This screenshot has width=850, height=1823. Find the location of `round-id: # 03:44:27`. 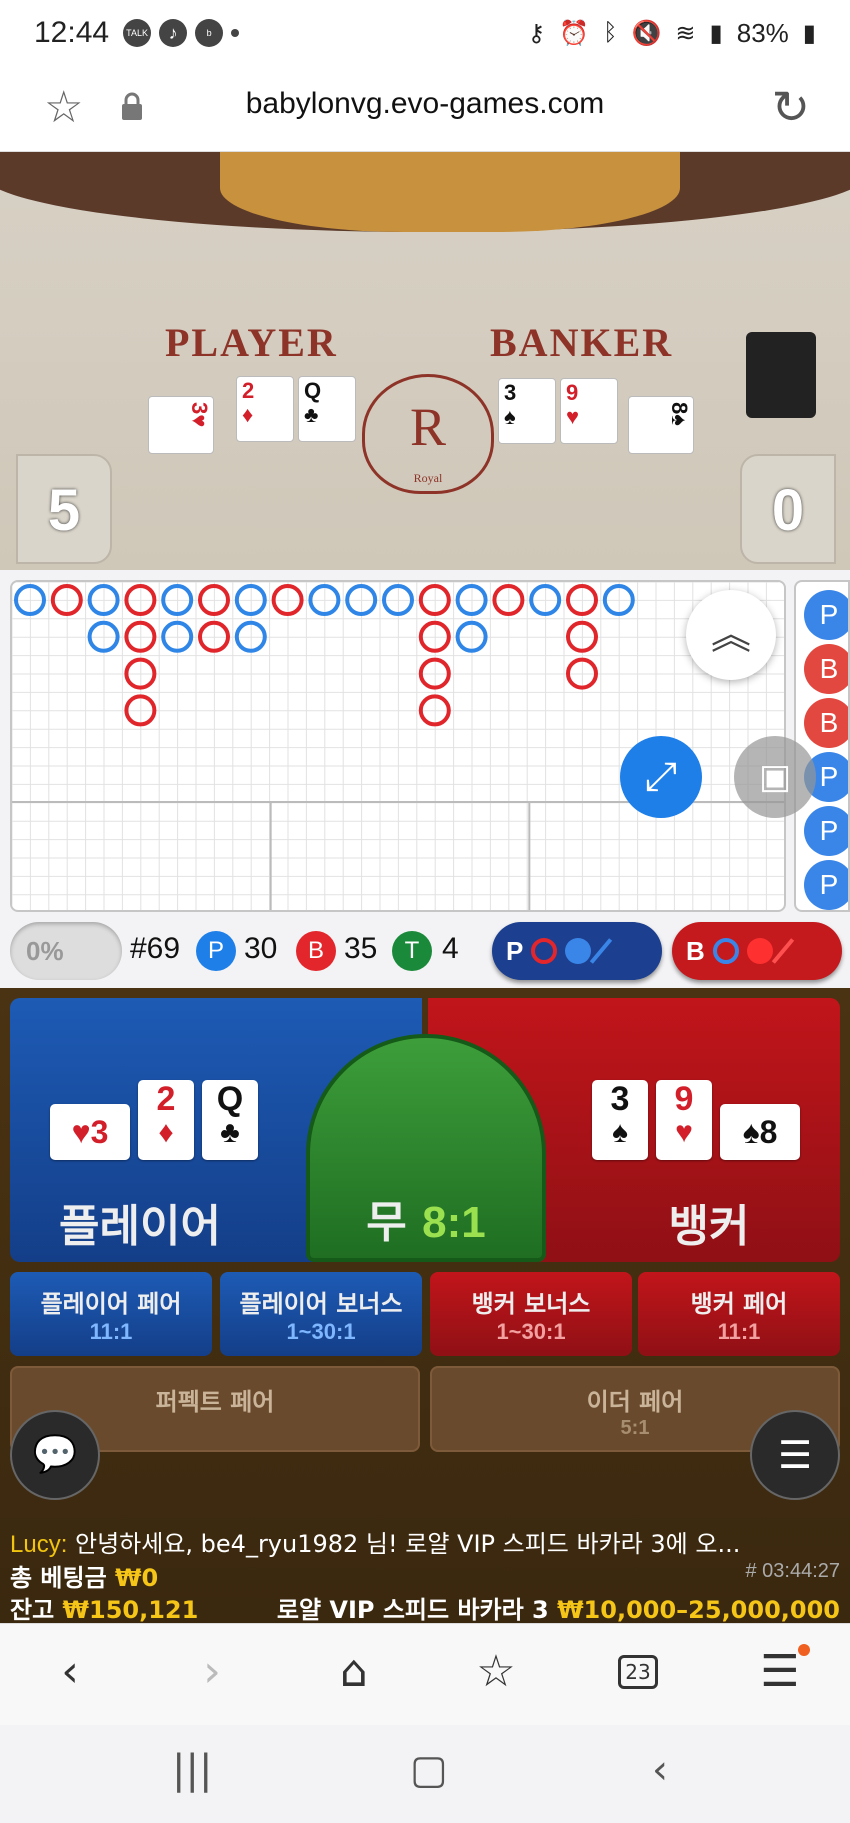

round-id: # 03:44:27 is located at coordinates (792, 1571).